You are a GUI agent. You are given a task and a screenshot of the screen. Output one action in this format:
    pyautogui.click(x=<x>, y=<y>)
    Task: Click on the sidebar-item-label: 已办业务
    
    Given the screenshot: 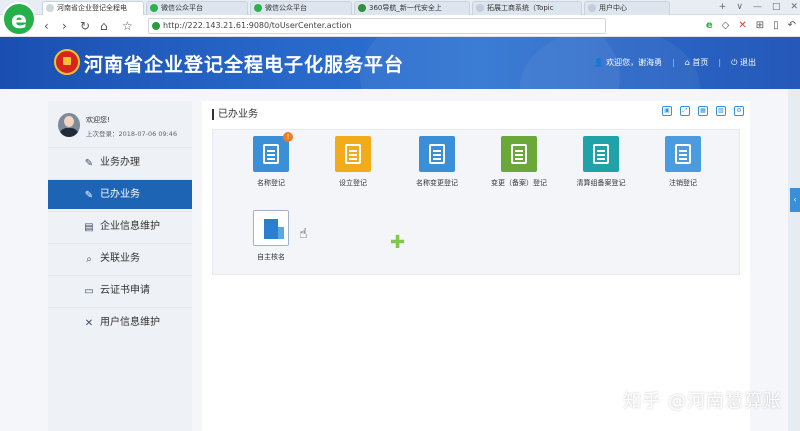 What is the action you would take?
    pyautogui.click(x=120, y=194)
    